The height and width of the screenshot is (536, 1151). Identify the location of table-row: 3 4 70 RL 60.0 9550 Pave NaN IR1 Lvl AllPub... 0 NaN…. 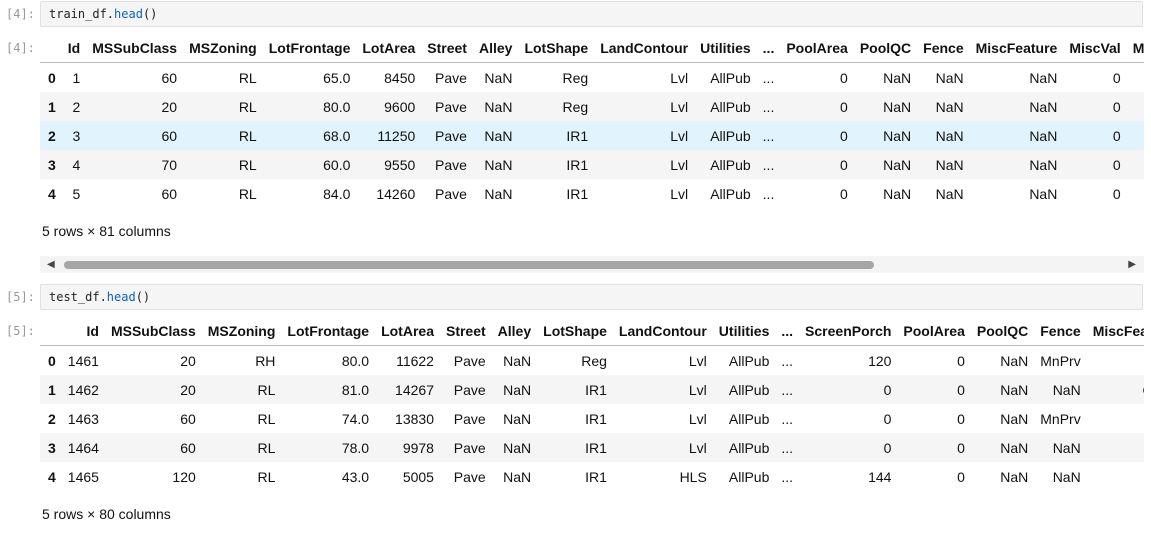
(592, 164).